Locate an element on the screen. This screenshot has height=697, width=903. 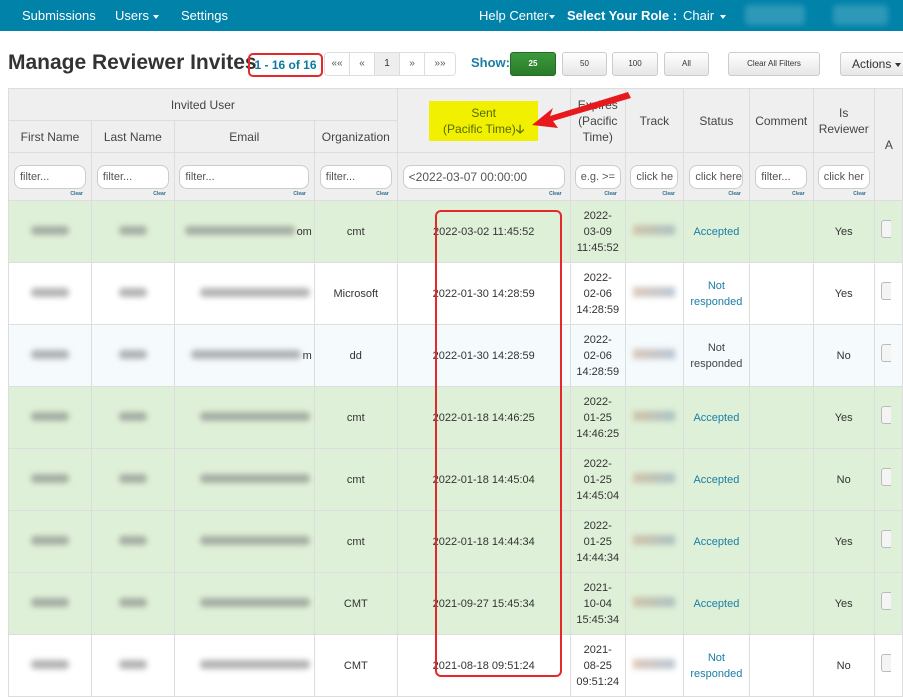
comment-column-header: Comment is located at coordinates (781, 120).